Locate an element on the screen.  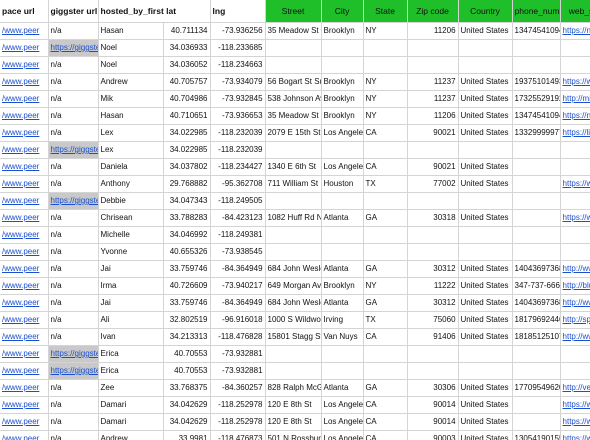
table-cell: Noel is located at coordinates (131, 48).